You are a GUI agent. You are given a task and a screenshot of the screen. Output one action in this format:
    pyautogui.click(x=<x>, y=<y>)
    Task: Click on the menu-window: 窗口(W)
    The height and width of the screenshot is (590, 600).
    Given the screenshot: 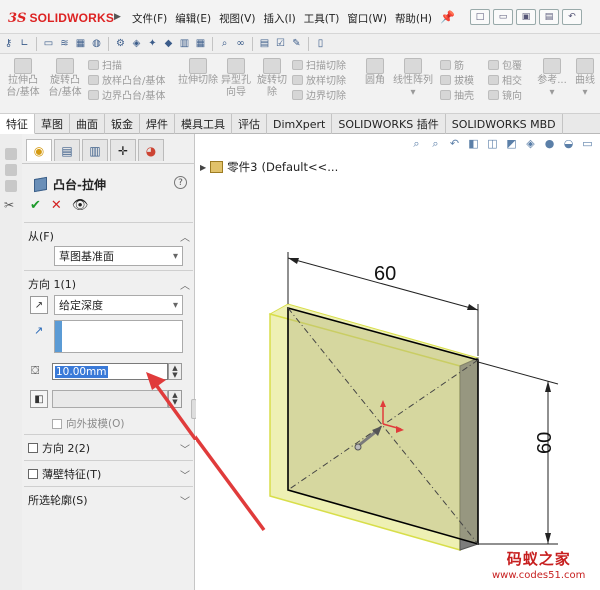 What is the action you would take?
    pyautogui.click(x=367, y=18)
    